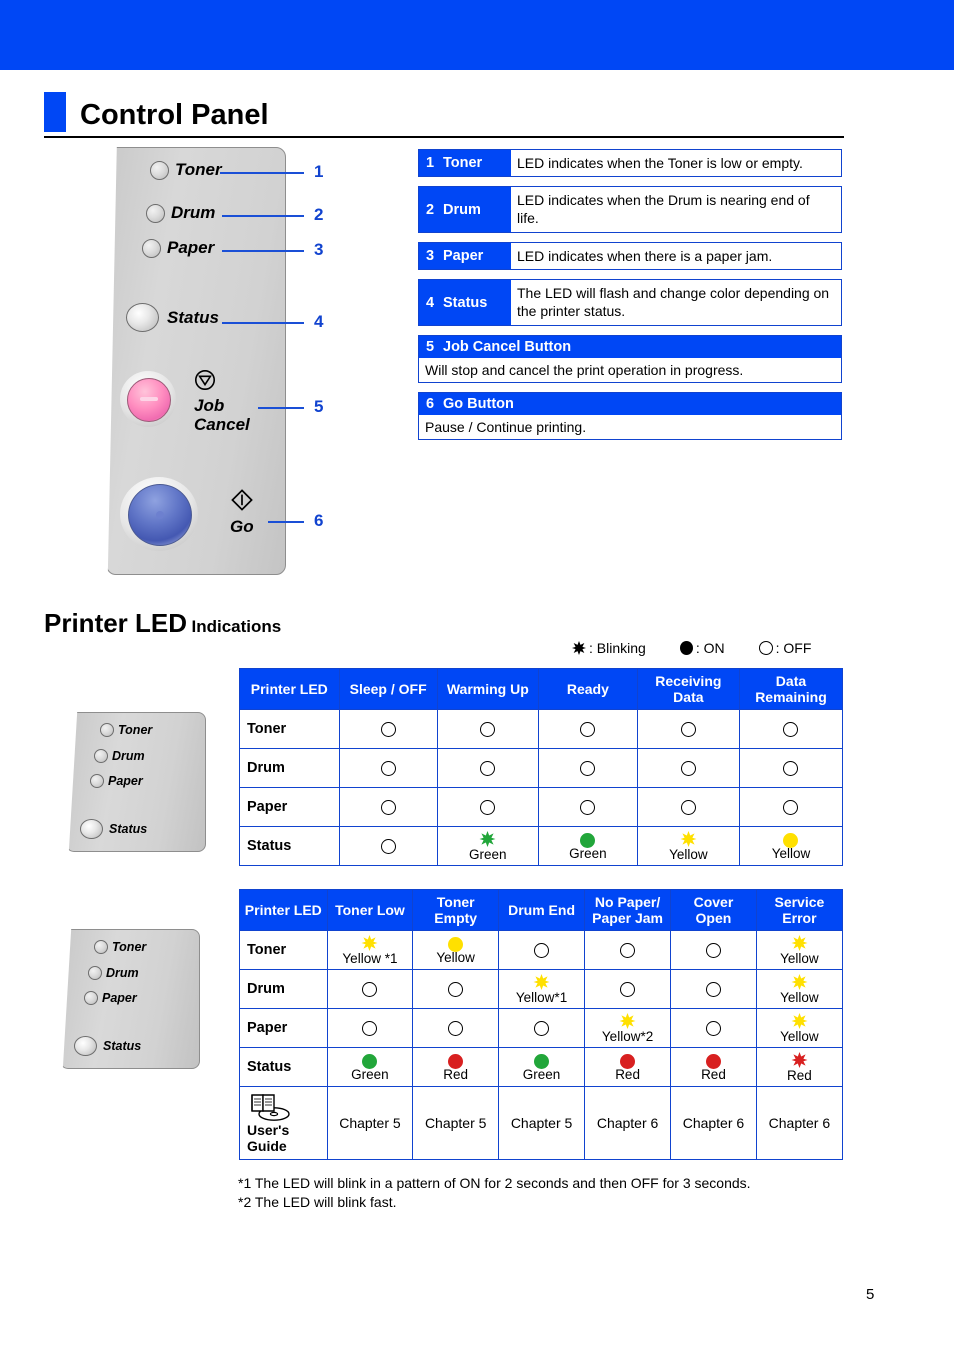 This screenshot has height=1348, width=954. I want to click on led-state-cell: Yellow *1, so click(370, 950).